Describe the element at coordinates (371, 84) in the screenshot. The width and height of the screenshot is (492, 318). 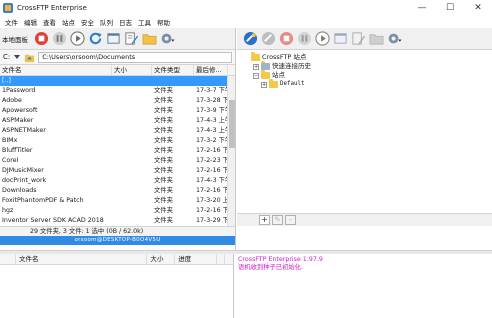
I see `tree-default: + Default` at that location.